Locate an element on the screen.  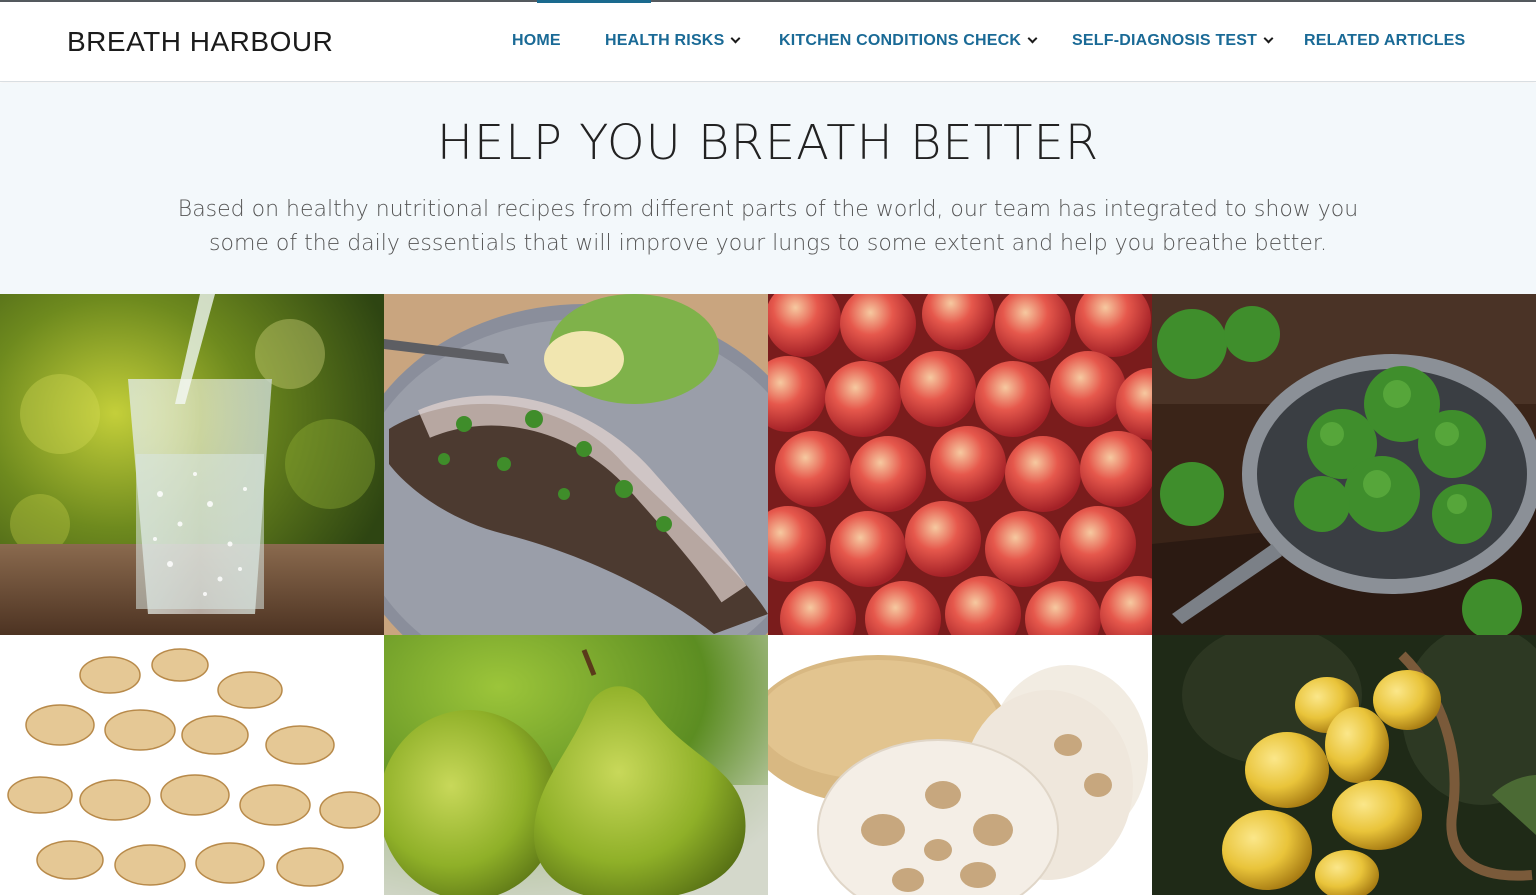
nav-related-articles: RELATED ARTICLES is located at coordinates (1384, 41).